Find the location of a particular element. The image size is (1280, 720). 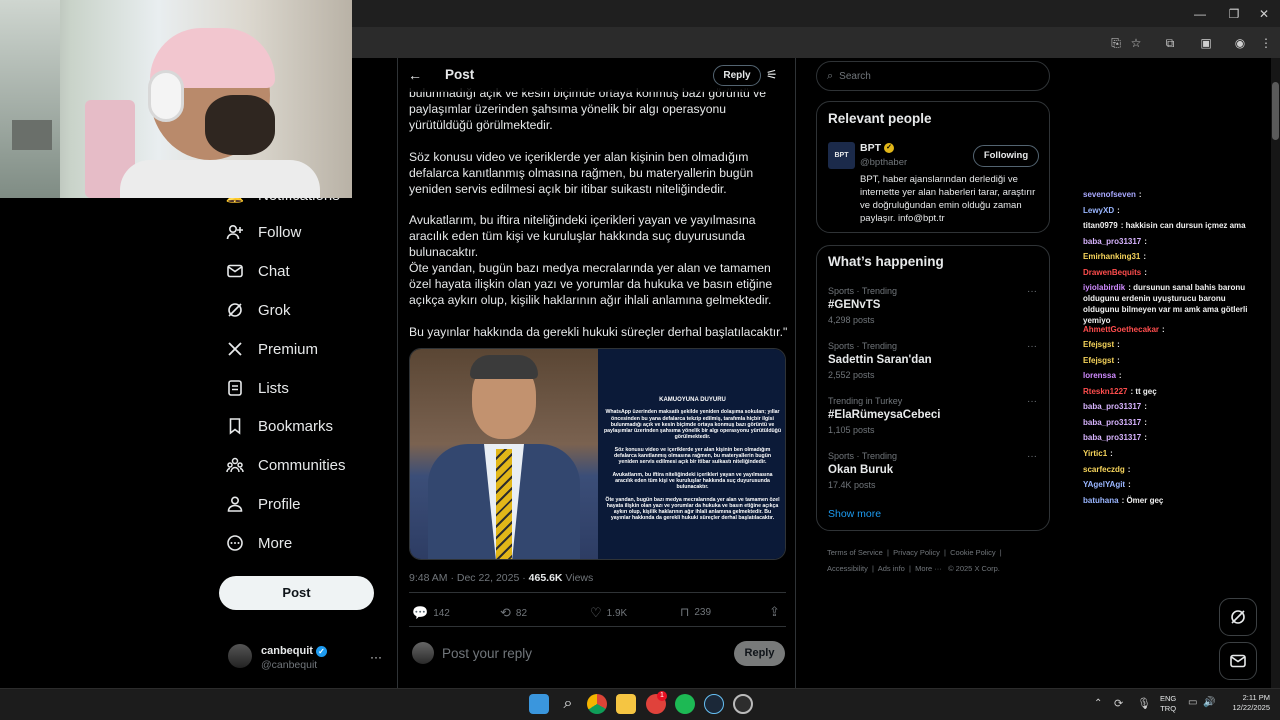

nav-grok: Grok is located at coordinates (258, 310).